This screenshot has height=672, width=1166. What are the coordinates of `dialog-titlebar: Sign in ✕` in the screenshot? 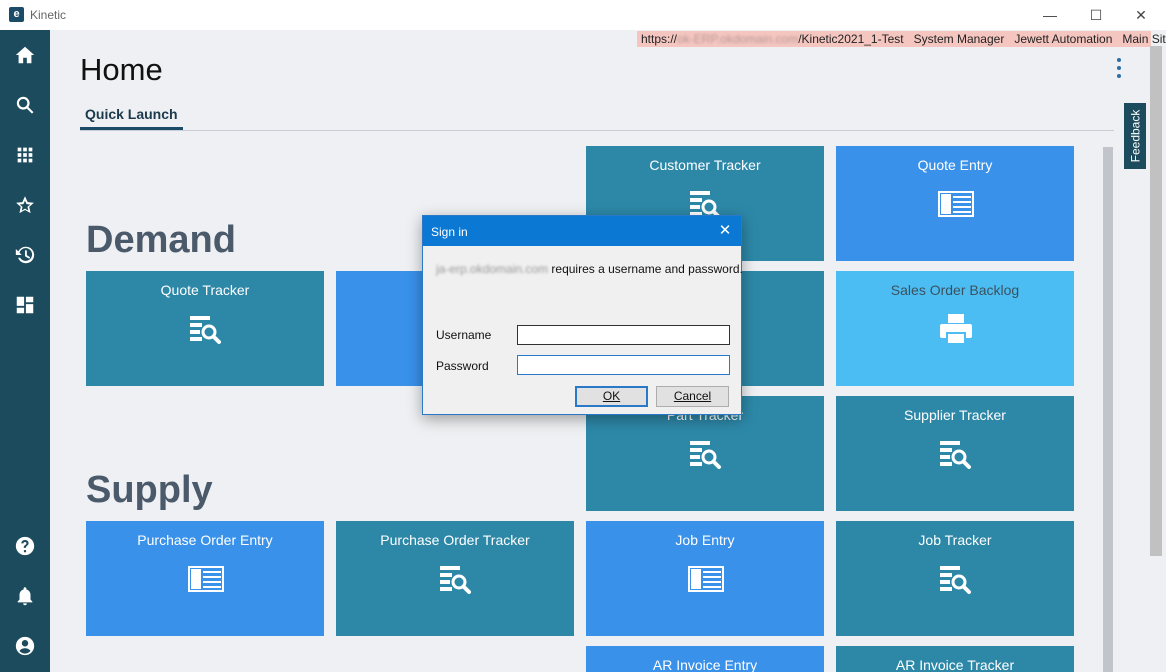 It's located at (582, 231).